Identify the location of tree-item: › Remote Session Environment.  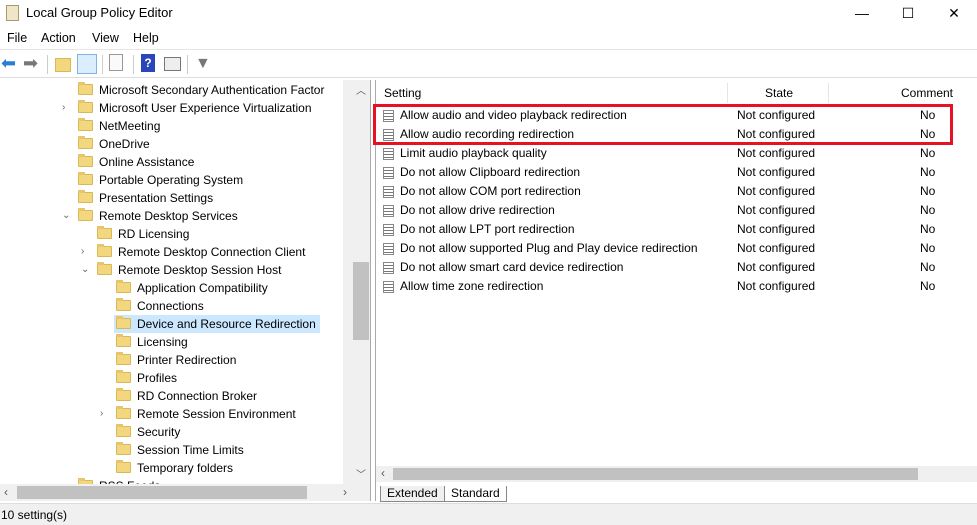
(200, 414).